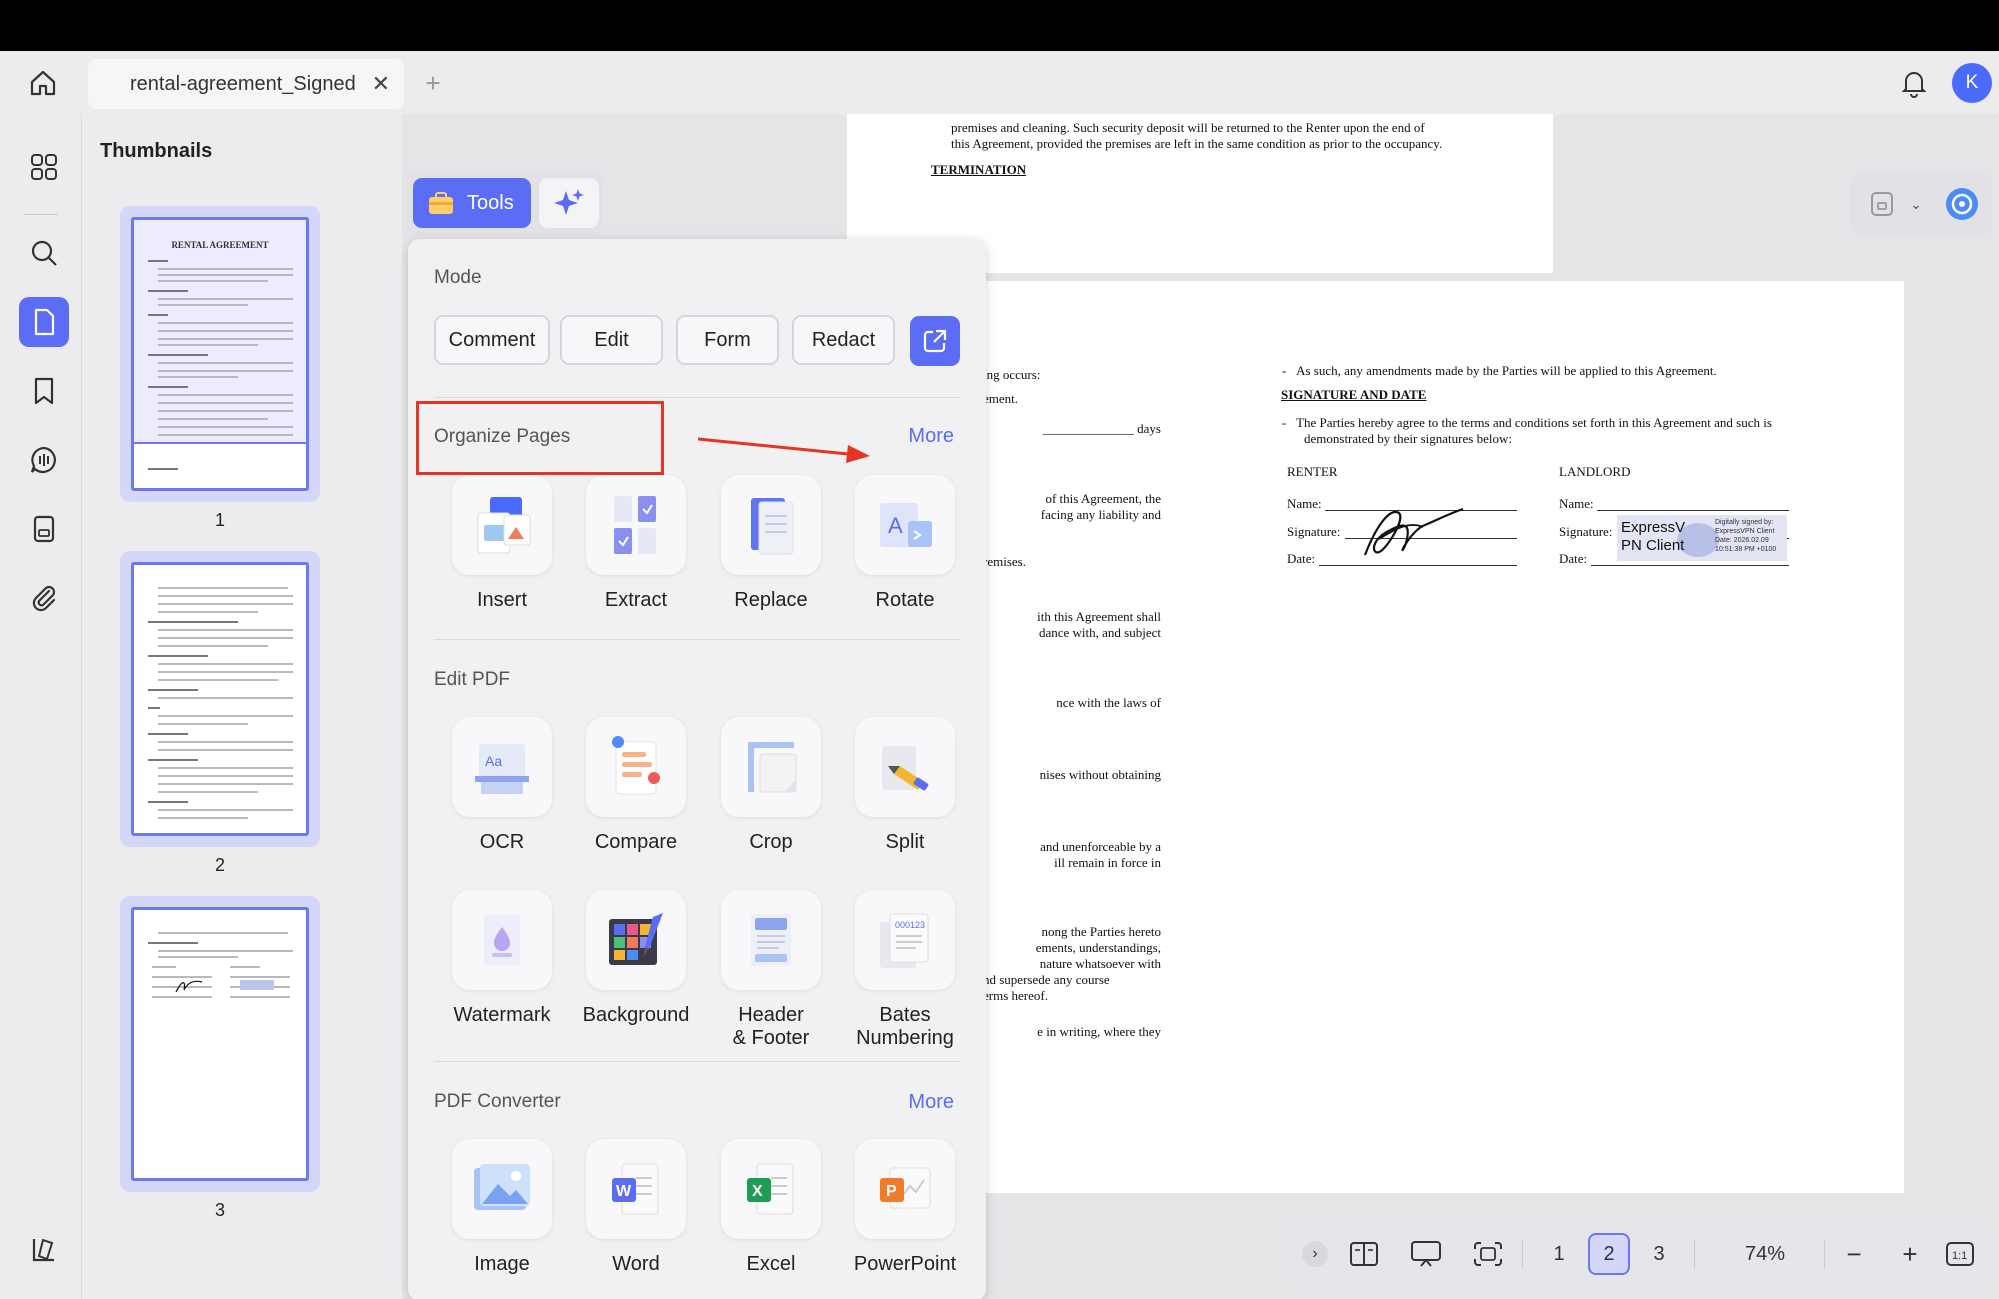 The image size is (1999, 1299). What do you see at coordinates (1426, 1254) in the screenshot?
I see `presentation-icon` at bounding box center [1426, 1254].